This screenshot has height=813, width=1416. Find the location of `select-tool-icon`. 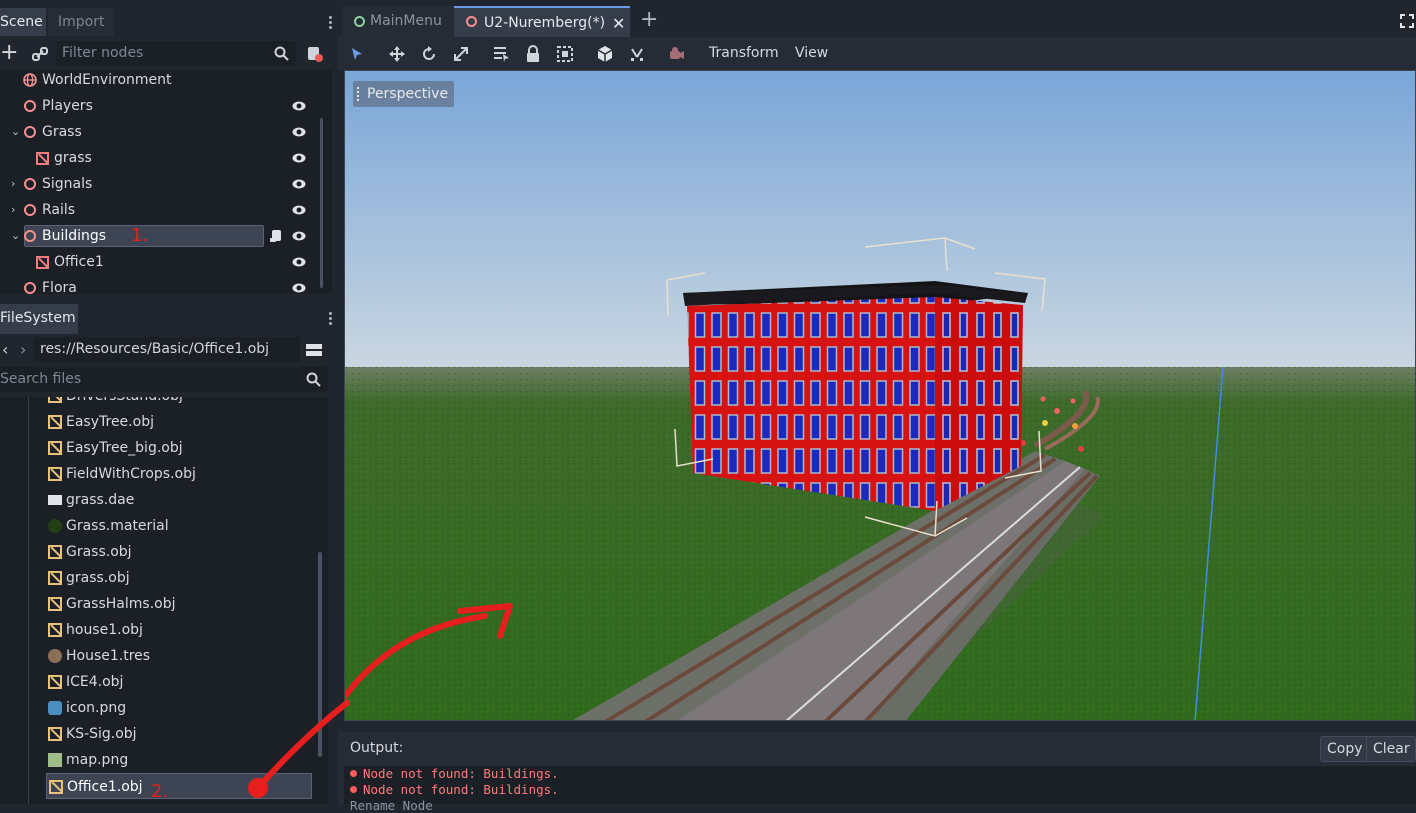

select-tool-icon is located at coordinates (357, 54).